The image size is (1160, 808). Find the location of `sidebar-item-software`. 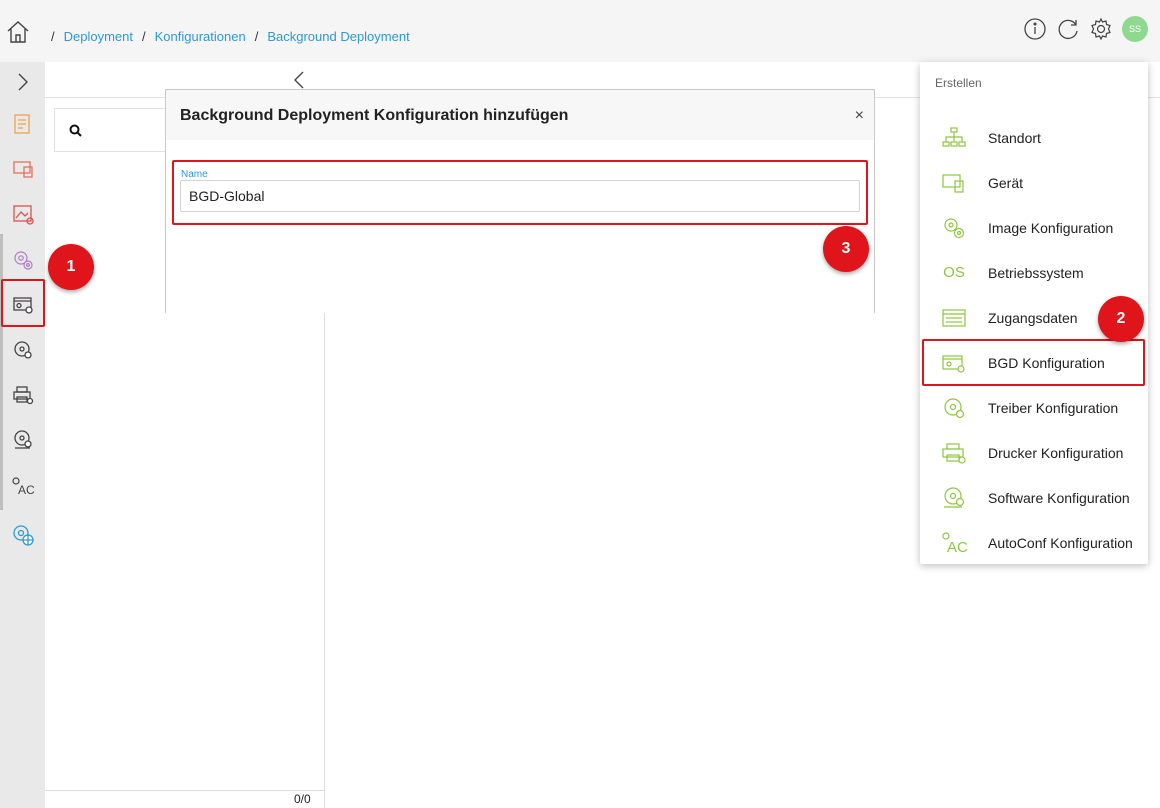

sidebar-item-software is located at coordinates (22, 440).